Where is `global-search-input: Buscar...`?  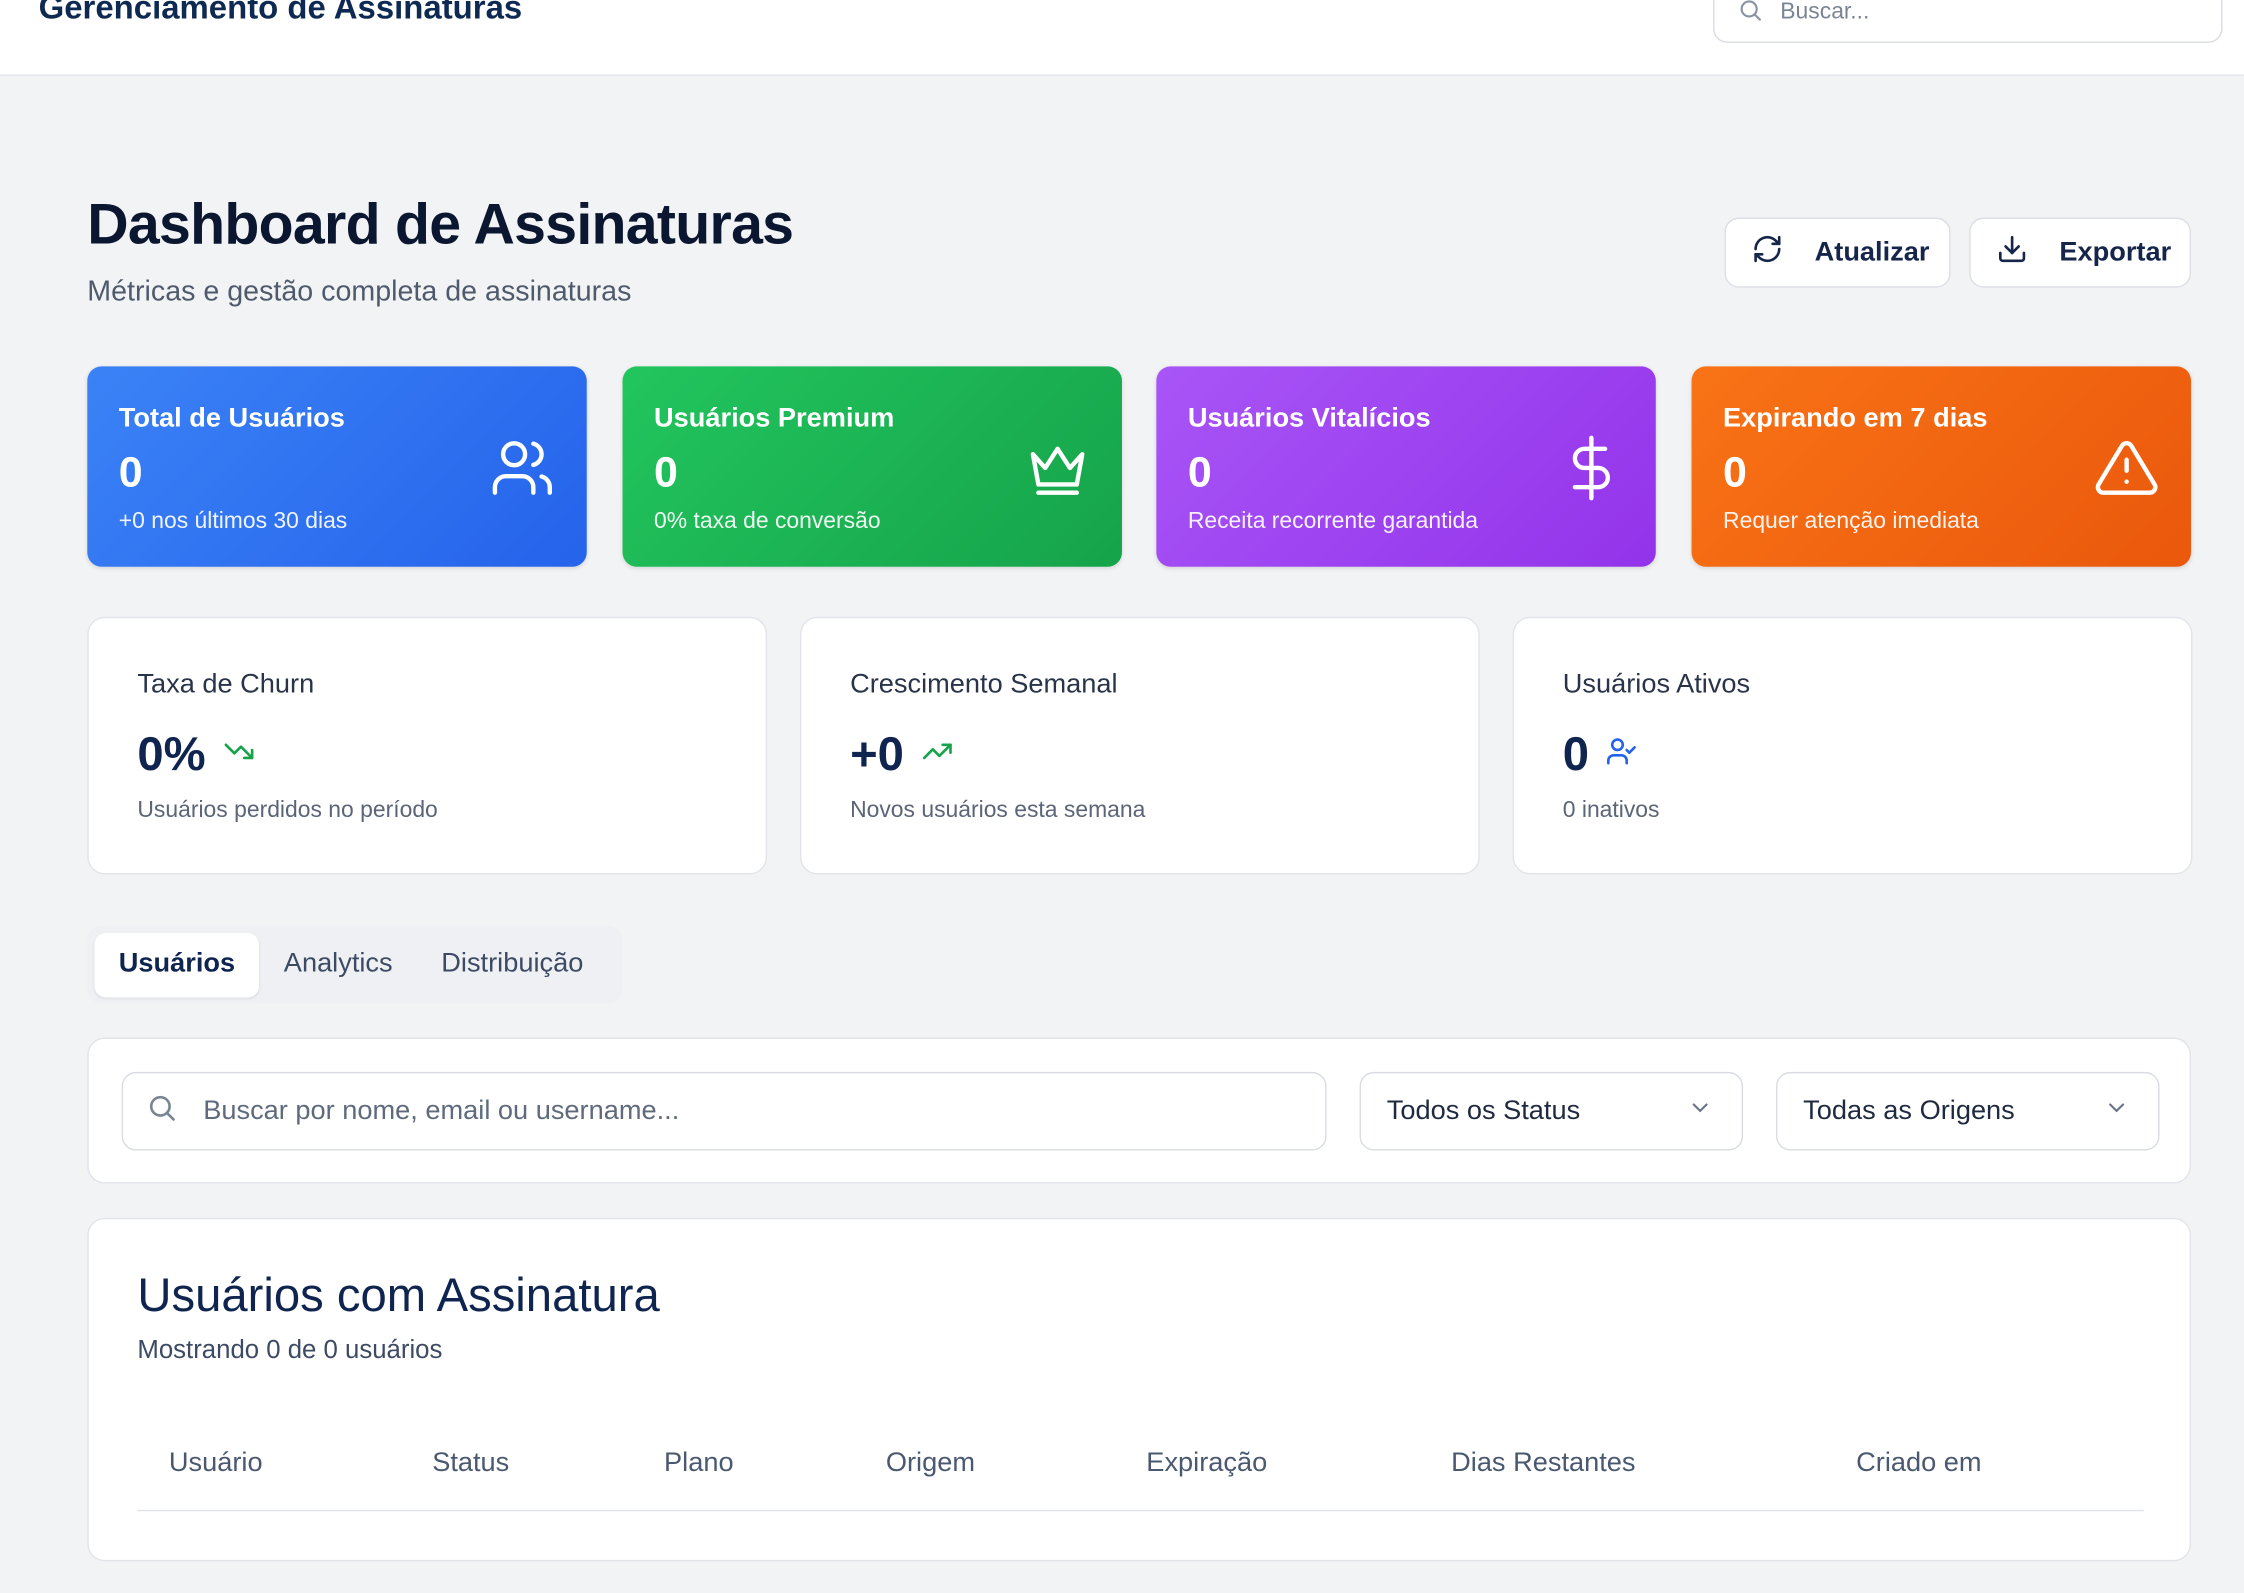
global-search-input: Buscar... is located at coordinates (1968, 21).